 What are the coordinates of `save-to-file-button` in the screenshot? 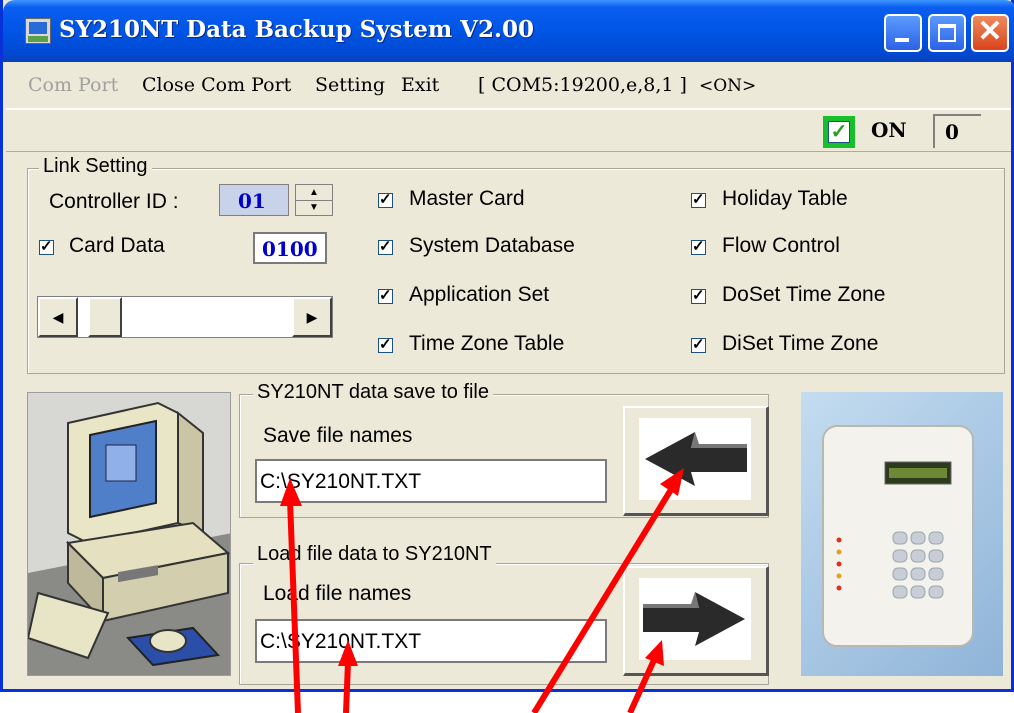 It's located at (696, 461).